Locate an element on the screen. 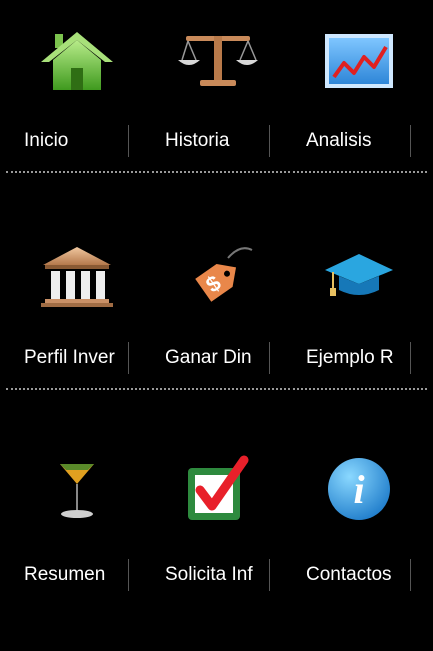  menu-item-resumen: Resumen is located at coordinates (76, 529).